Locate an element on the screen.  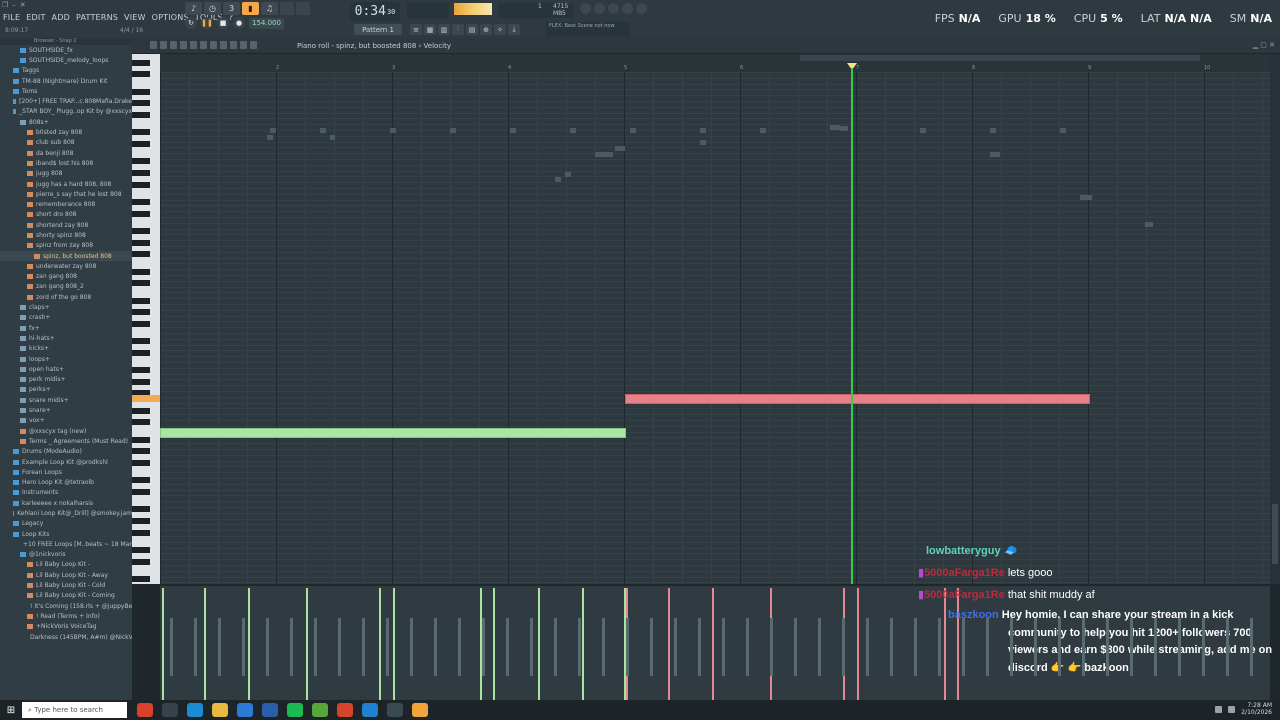
browser-item: pierre_s say that he lost 808 is located at coordinates (66, 194).